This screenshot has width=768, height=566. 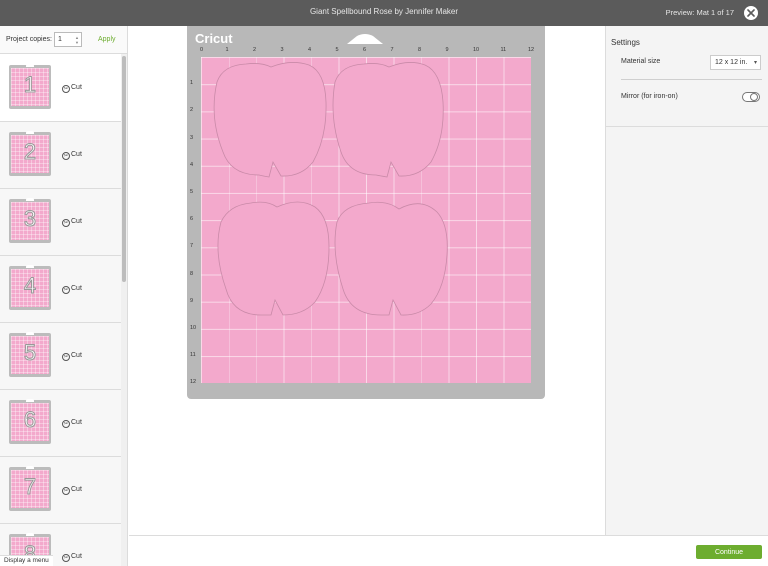 I want to click on ruler-left-tick-11: 11, so click(x=193, y=355).